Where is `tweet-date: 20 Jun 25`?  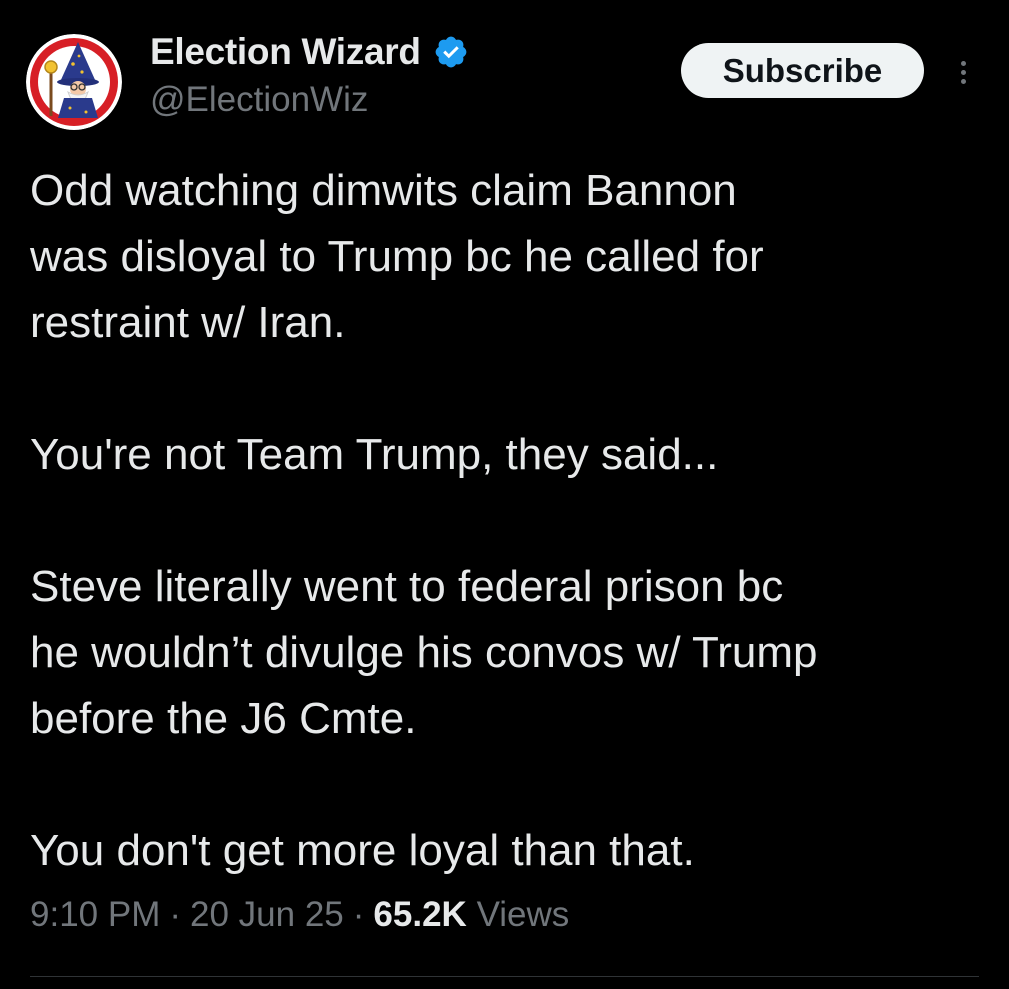
tweet-date: 20 Jun 25 is located at coordinates (267, 914).